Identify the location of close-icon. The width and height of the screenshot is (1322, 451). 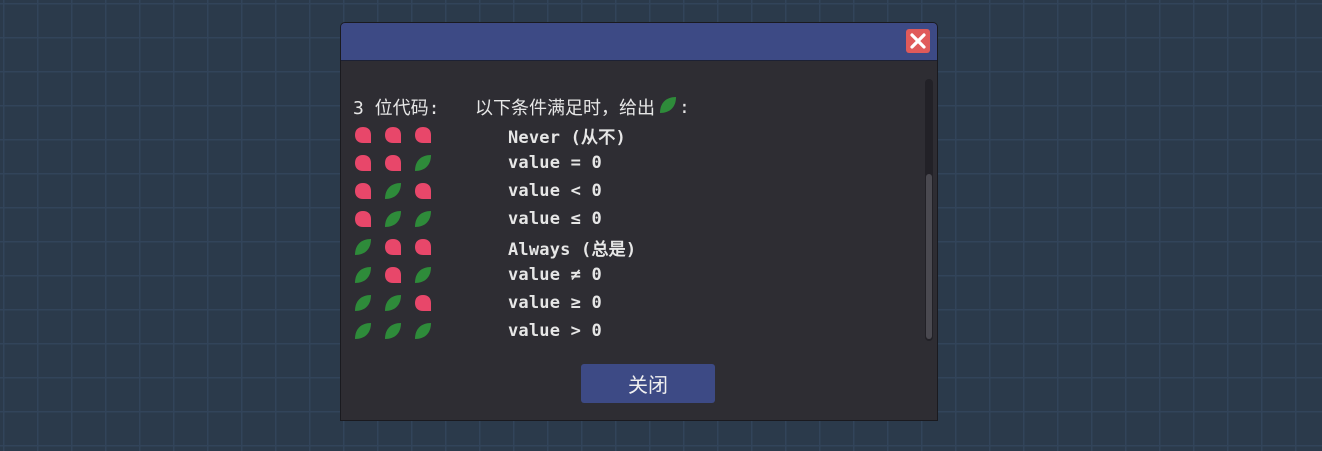
(918, 41).